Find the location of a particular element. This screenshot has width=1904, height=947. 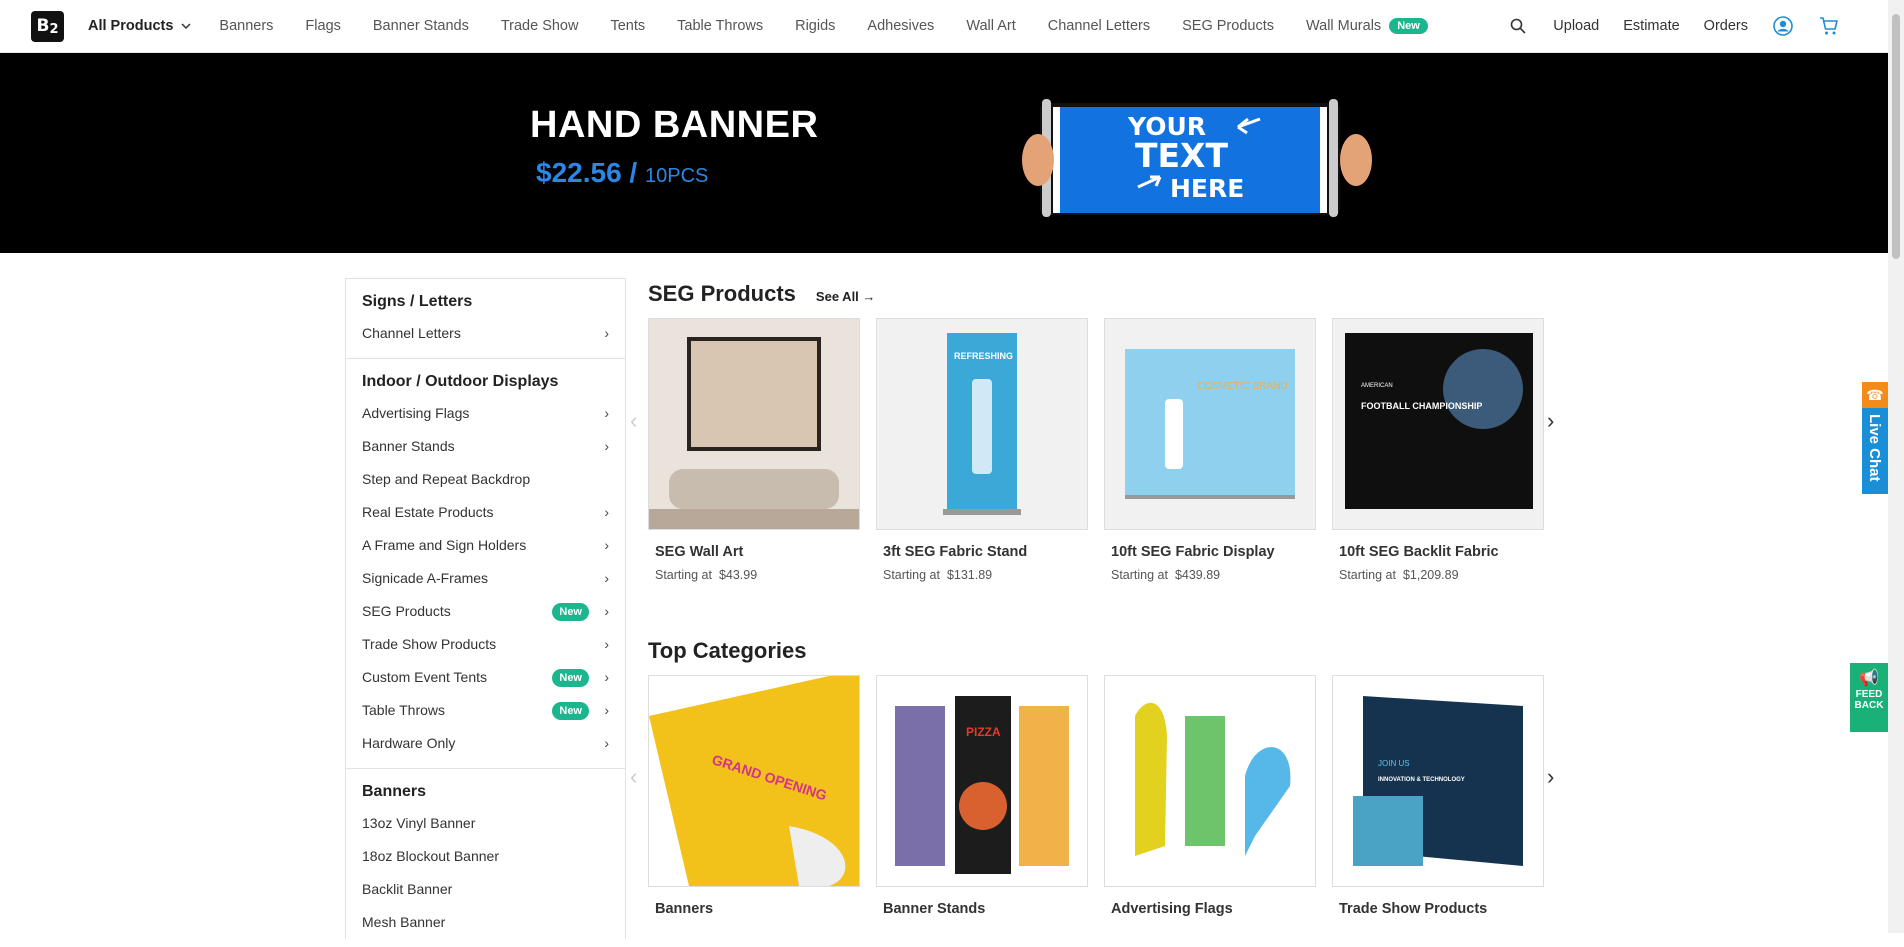

nav-wall-art: Wall Art is located at coordinates (990, 26).